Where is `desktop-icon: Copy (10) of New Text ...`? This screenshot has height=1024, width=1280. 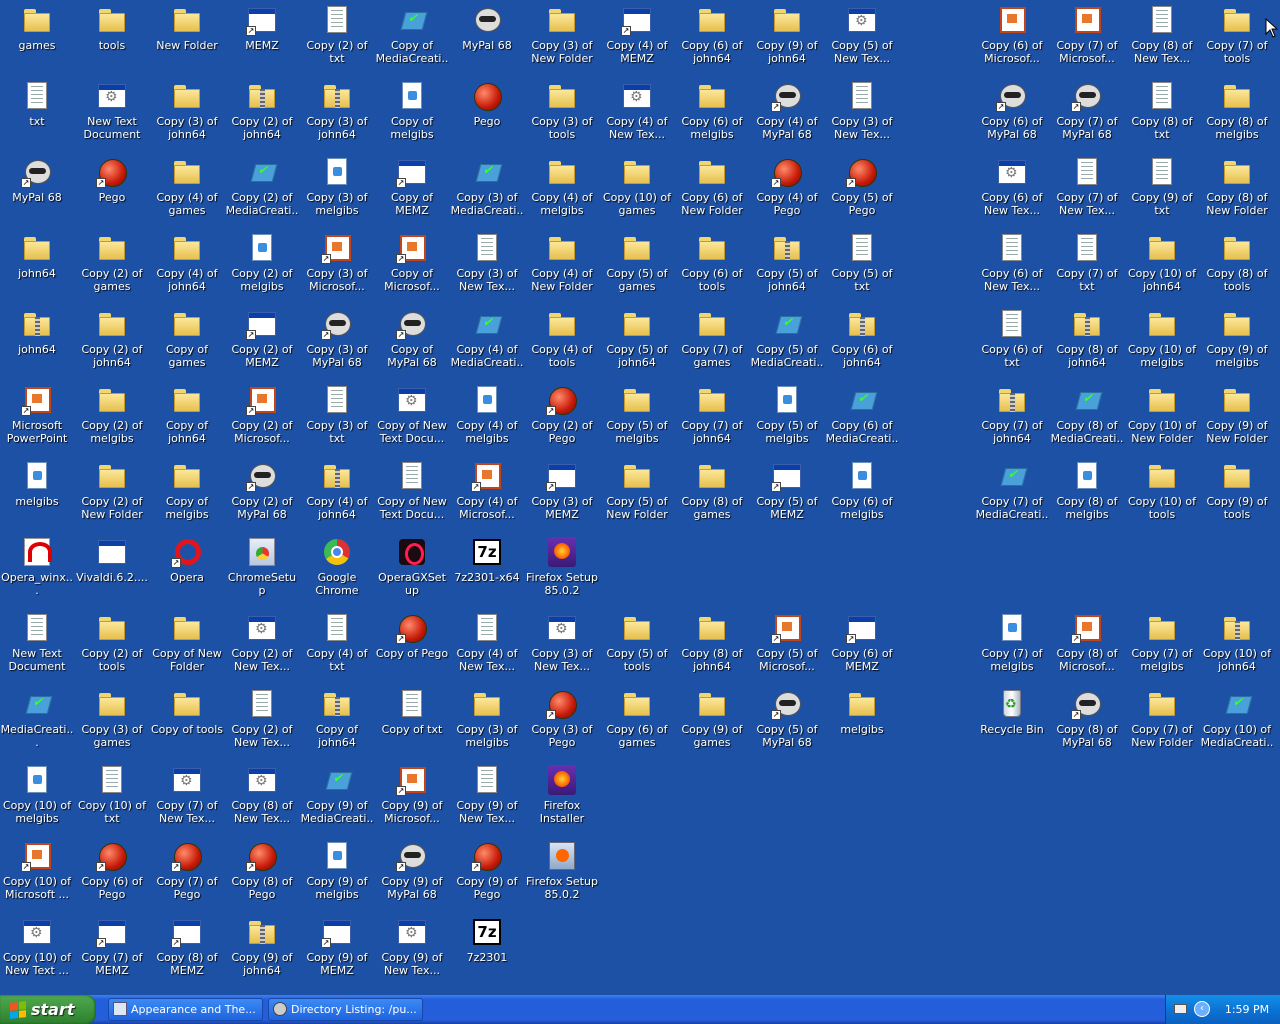 desktop-icon: Copy (10) of New Text ... is located at coordinates (37, 949).